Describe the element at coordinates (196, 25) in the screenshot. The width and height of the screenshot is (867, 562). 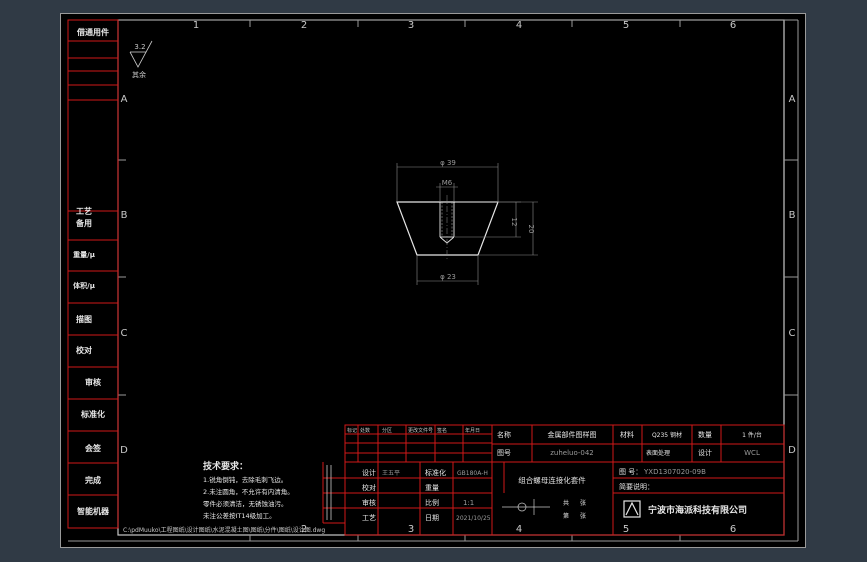
I see `col-label-top: 1` at that location.